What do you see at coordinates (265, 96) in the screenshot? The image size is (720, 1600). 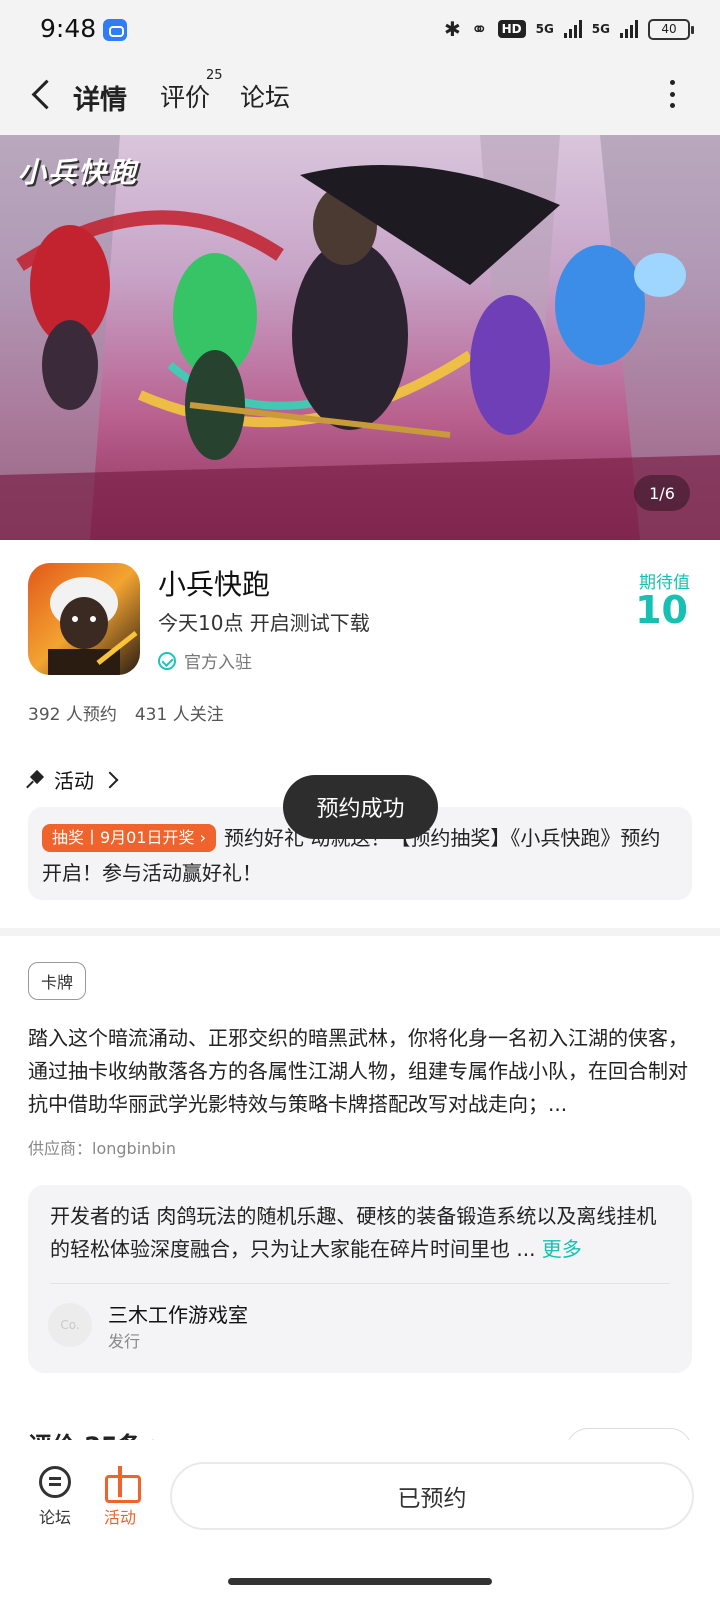 I see `tab-forum: 论坛` at bounding box center [265, 96].